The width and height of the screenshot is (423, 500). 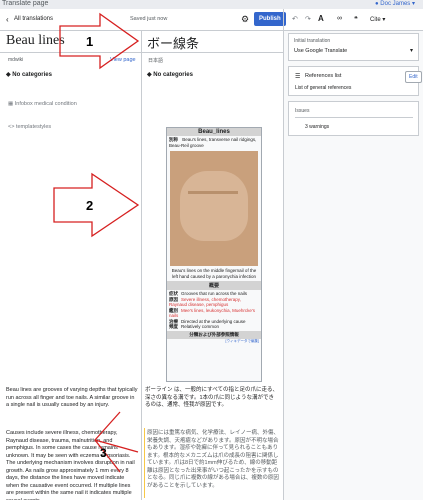 What do you see at coordinates (103, 453) in the screenshot?
I see `annotation-label-3: 3` at bounding box center [103, 453].